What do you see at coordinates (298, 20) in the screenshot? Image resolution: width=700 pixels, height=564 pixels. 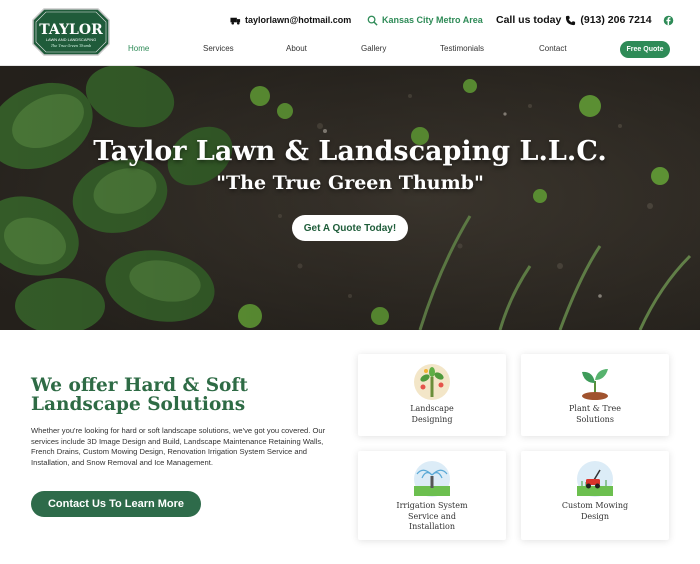 I see `email-text: taylorlawn@hotmail.com` at bounding box center [298, 20].